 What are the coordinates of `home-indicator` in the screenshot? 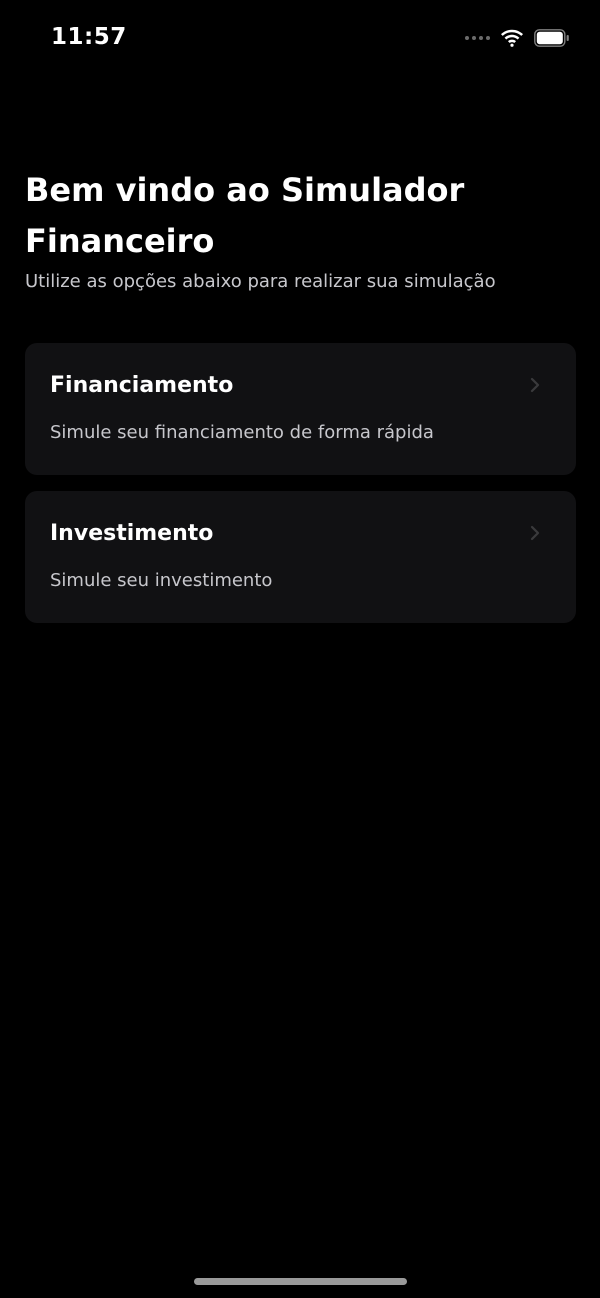 It's located at (300, 1281).